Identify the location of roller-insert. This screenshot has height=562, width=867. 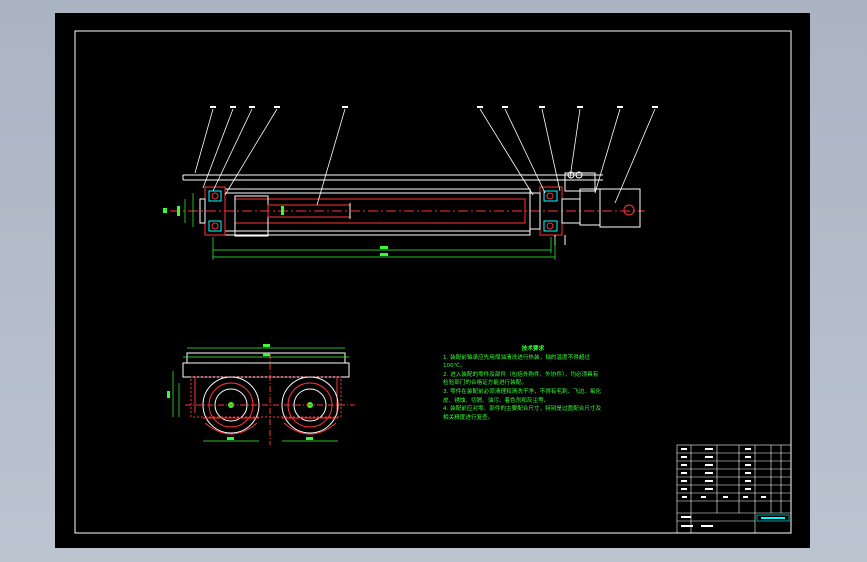
(251, 216).